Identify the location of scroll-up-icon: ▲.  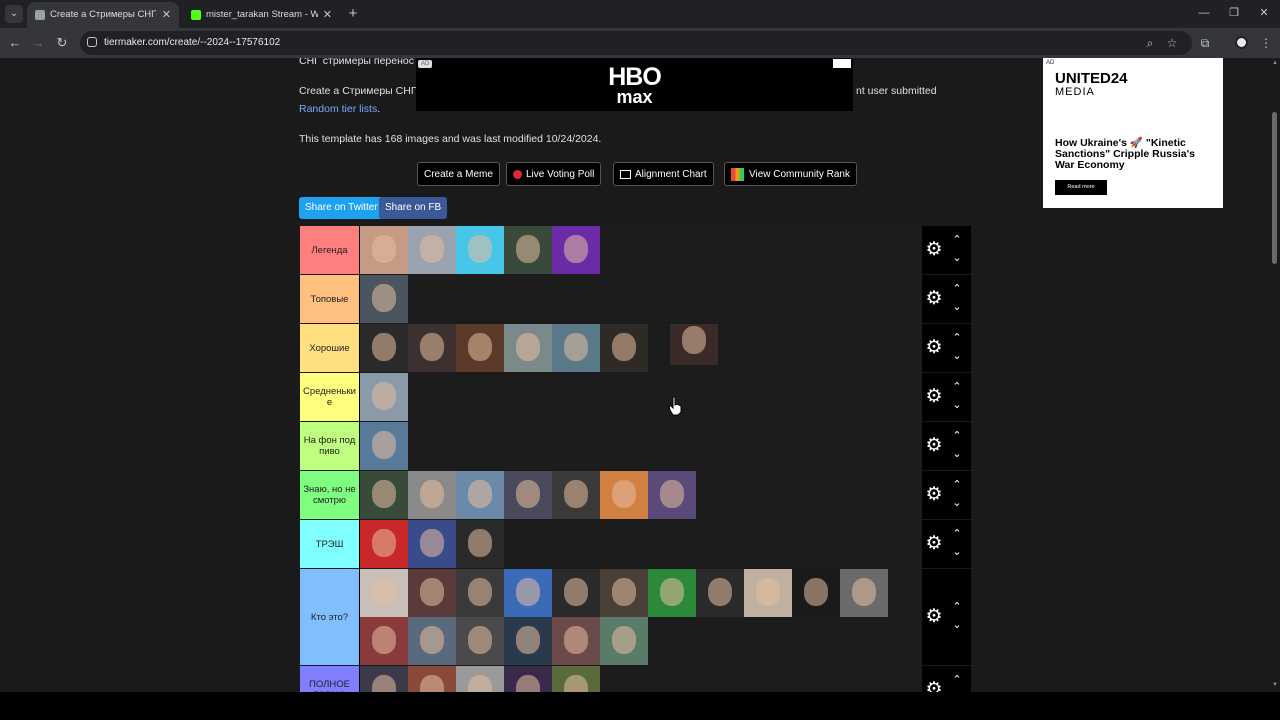
(1275, 63).